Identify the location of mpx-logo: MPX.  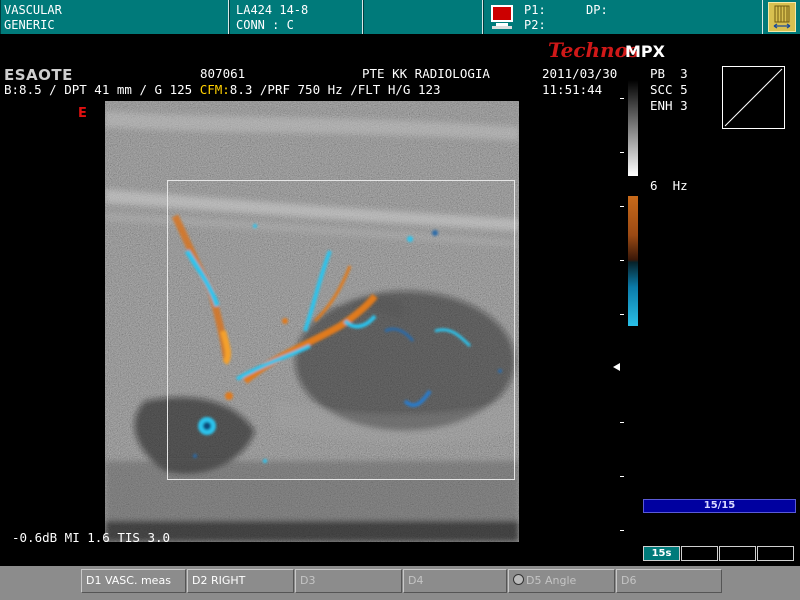
(645, 51).